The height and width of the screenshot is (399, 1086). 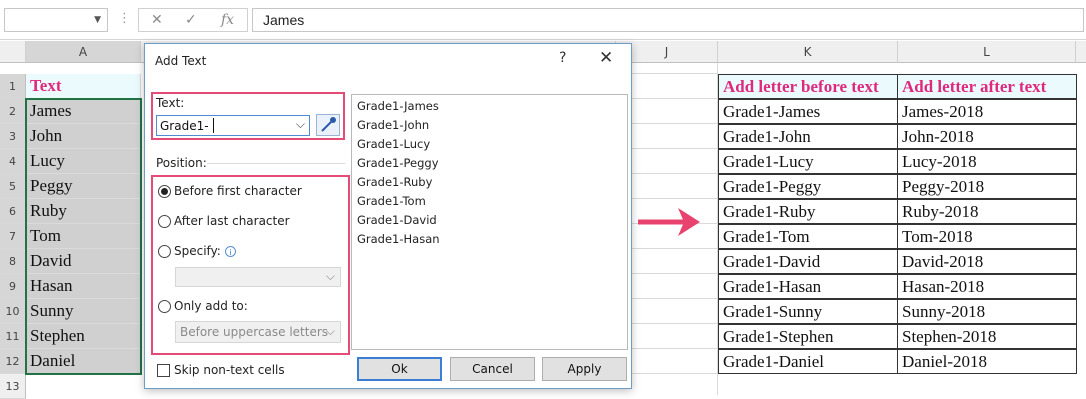 What do you see at coordinates (163, 370) in the screenshot?
I see `skip-non-text-checkbox` at bounding box center [163, 370].